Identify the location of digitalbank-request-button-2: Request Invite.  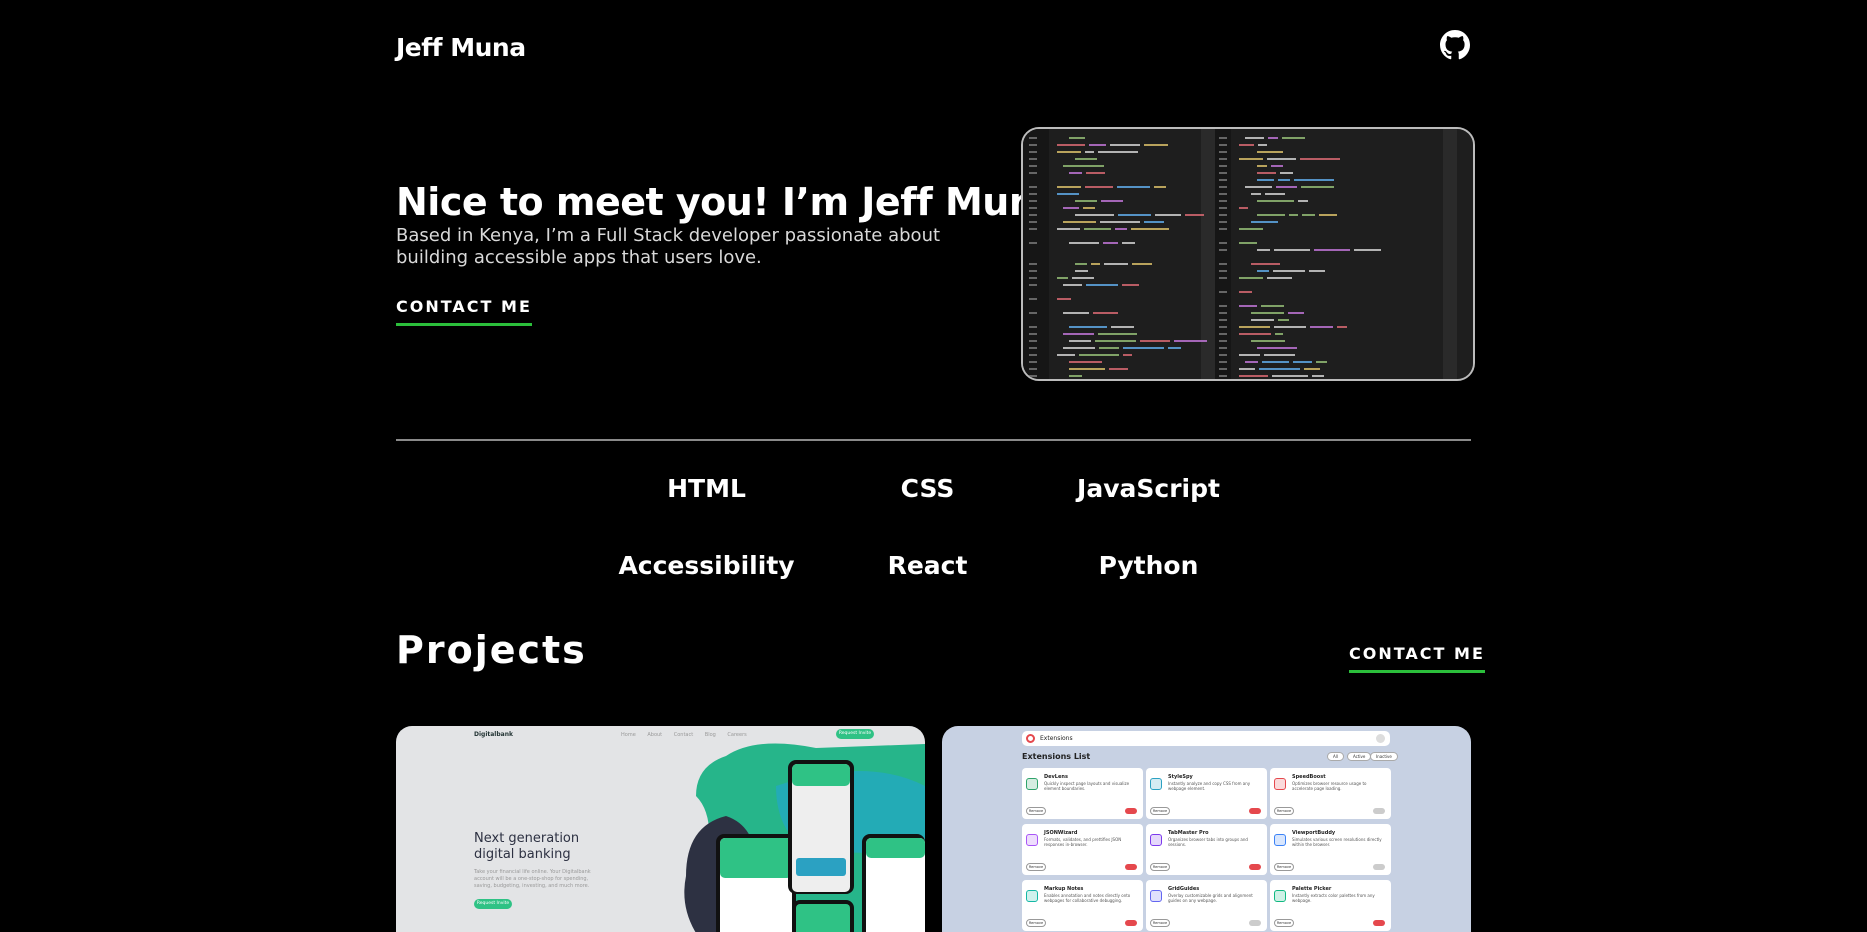
(493, 904).